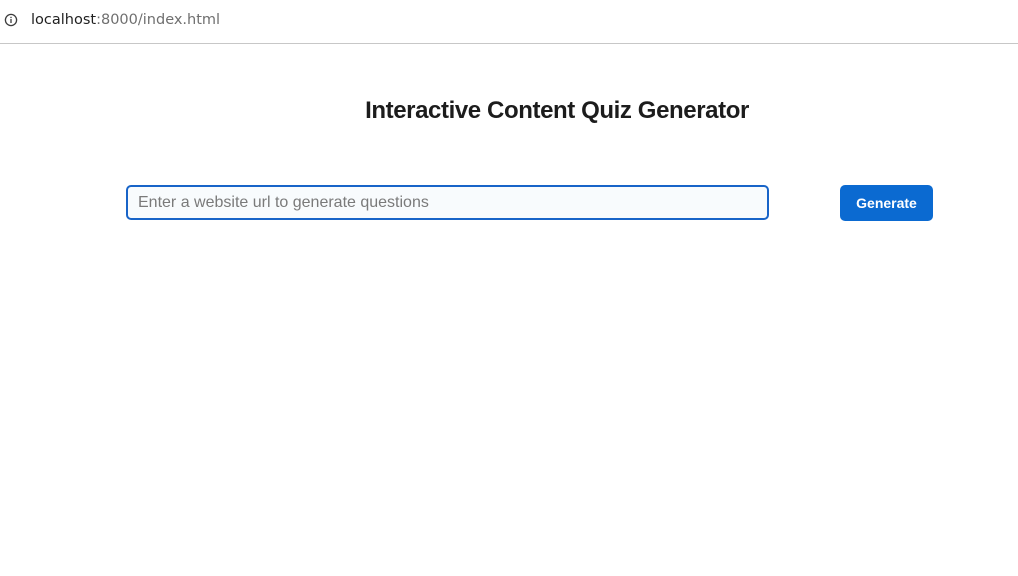 The image size is (1018, 576). What do you see at coordinates (886, 203) in the screenshot?
I see `generate-button: Generate` at bounding box center [886, 203].